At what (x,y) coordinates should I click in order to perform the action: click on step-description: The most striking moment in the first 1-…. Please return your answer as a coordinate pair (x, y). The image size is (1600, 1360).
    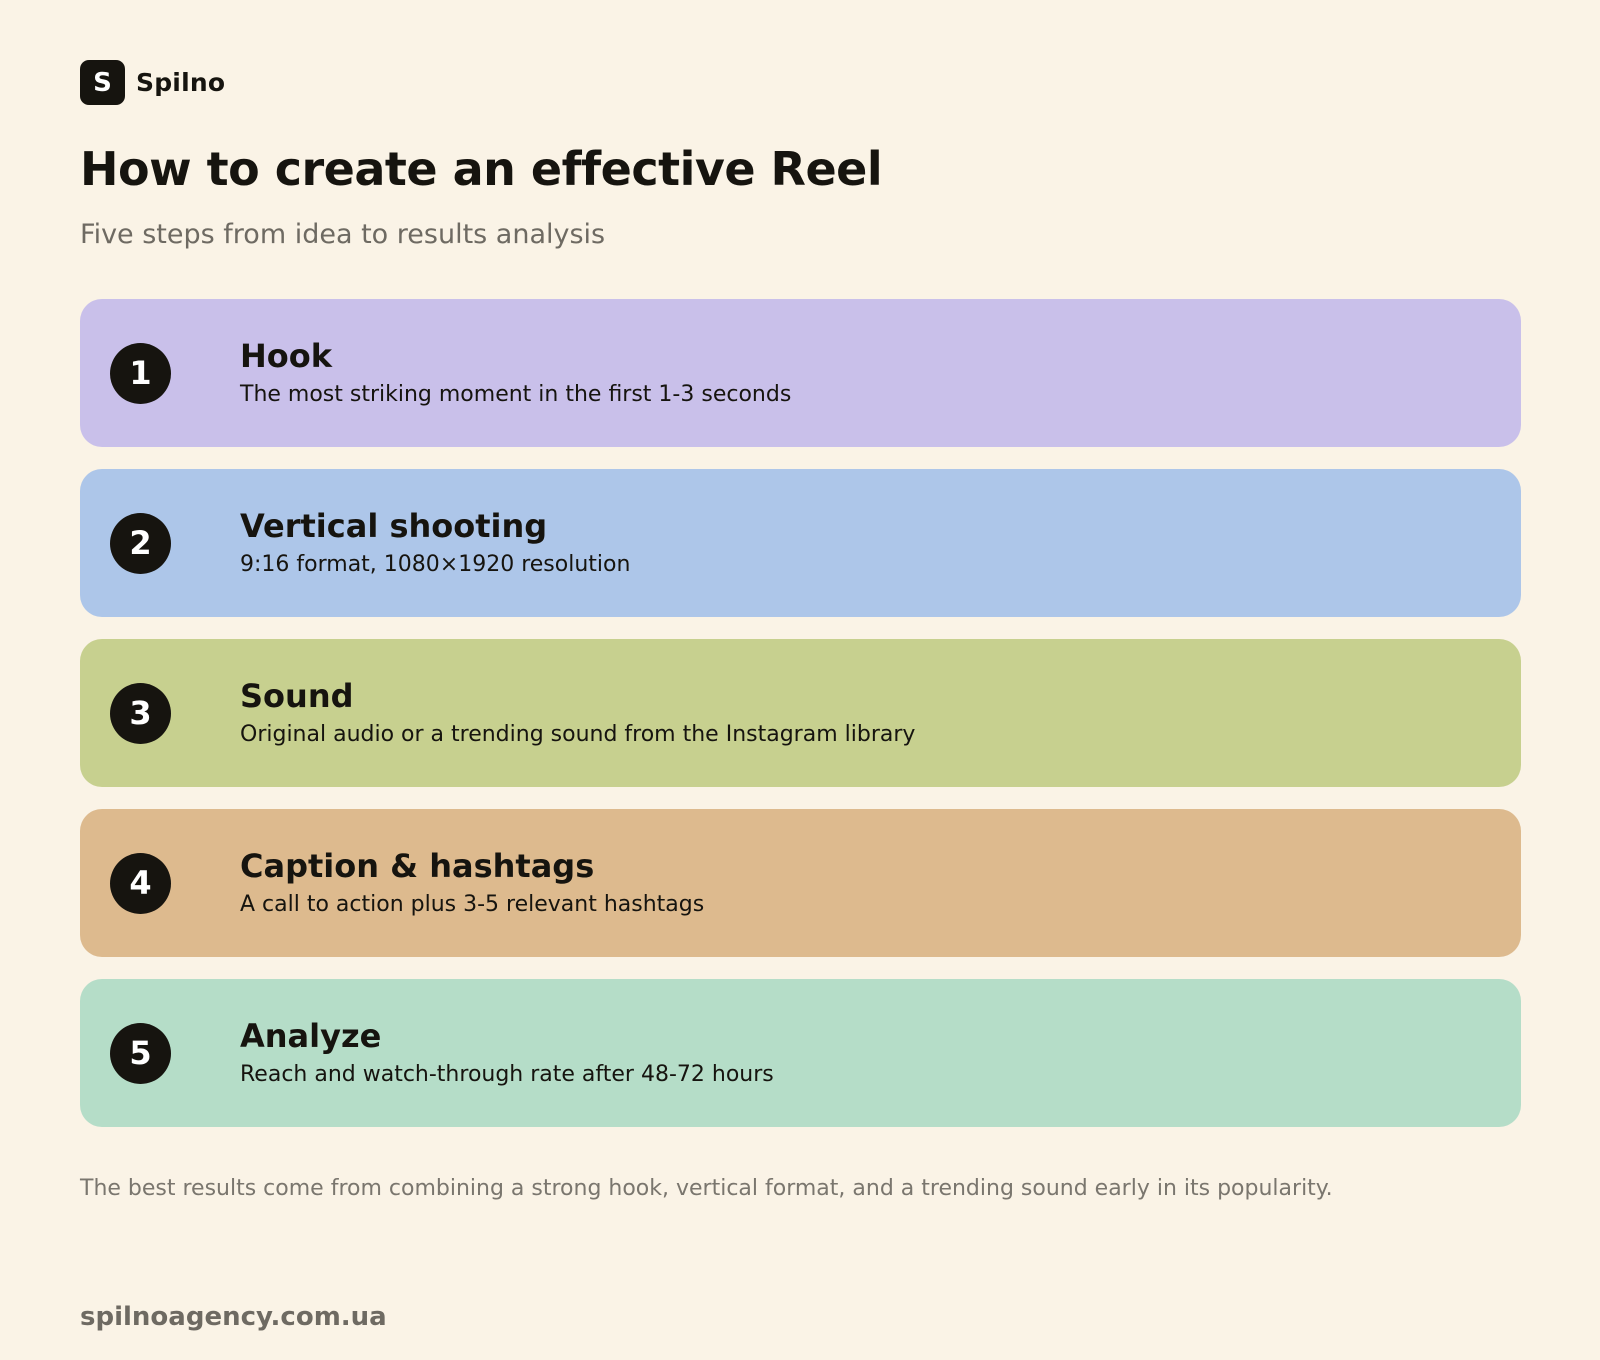
    Looking at the image, I should click on (516, 394).